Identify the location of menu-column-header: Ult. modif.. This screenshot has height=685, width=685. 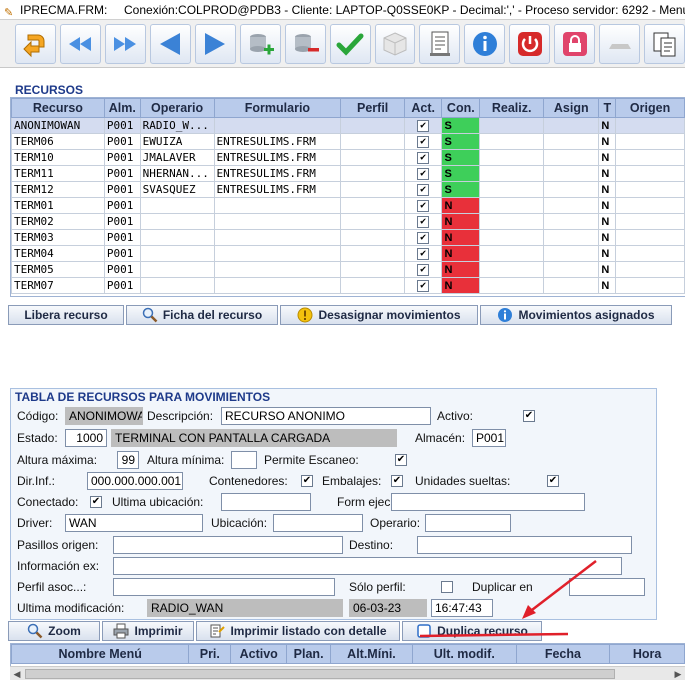
(464, 654).